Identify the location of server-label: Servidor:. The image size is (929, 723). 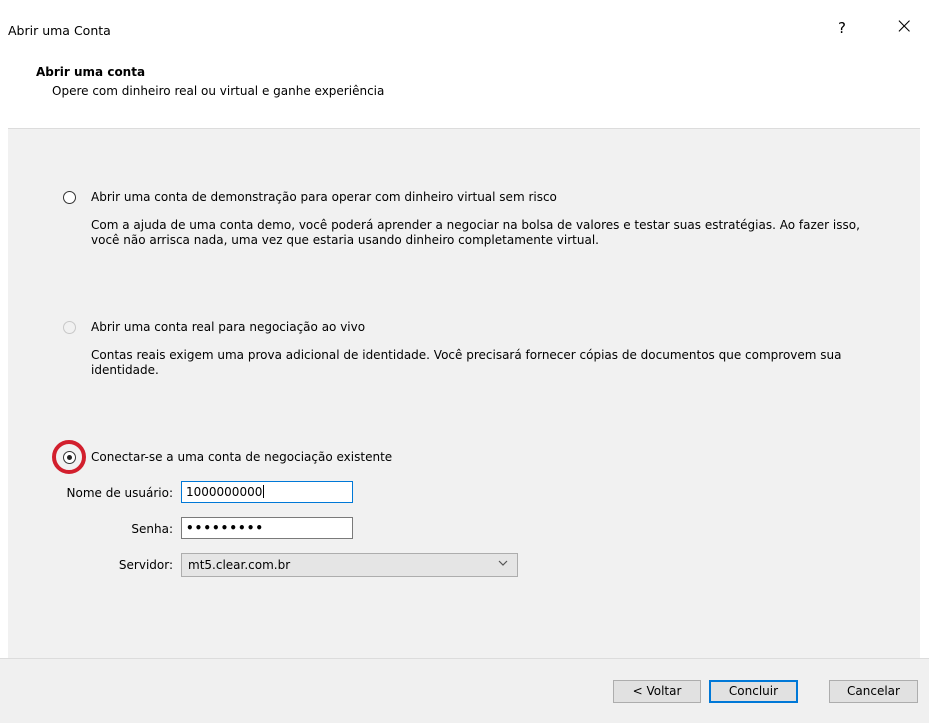
(145, 565).